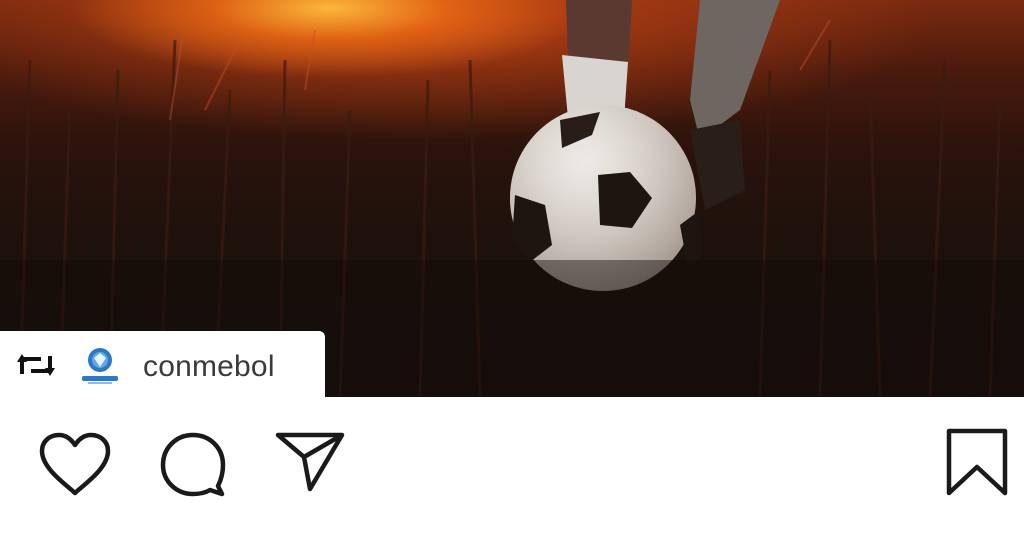  What do you see at coordinates (310, 462) in the screenshot?
I see `share-icon` at bounding box center [310, 462].